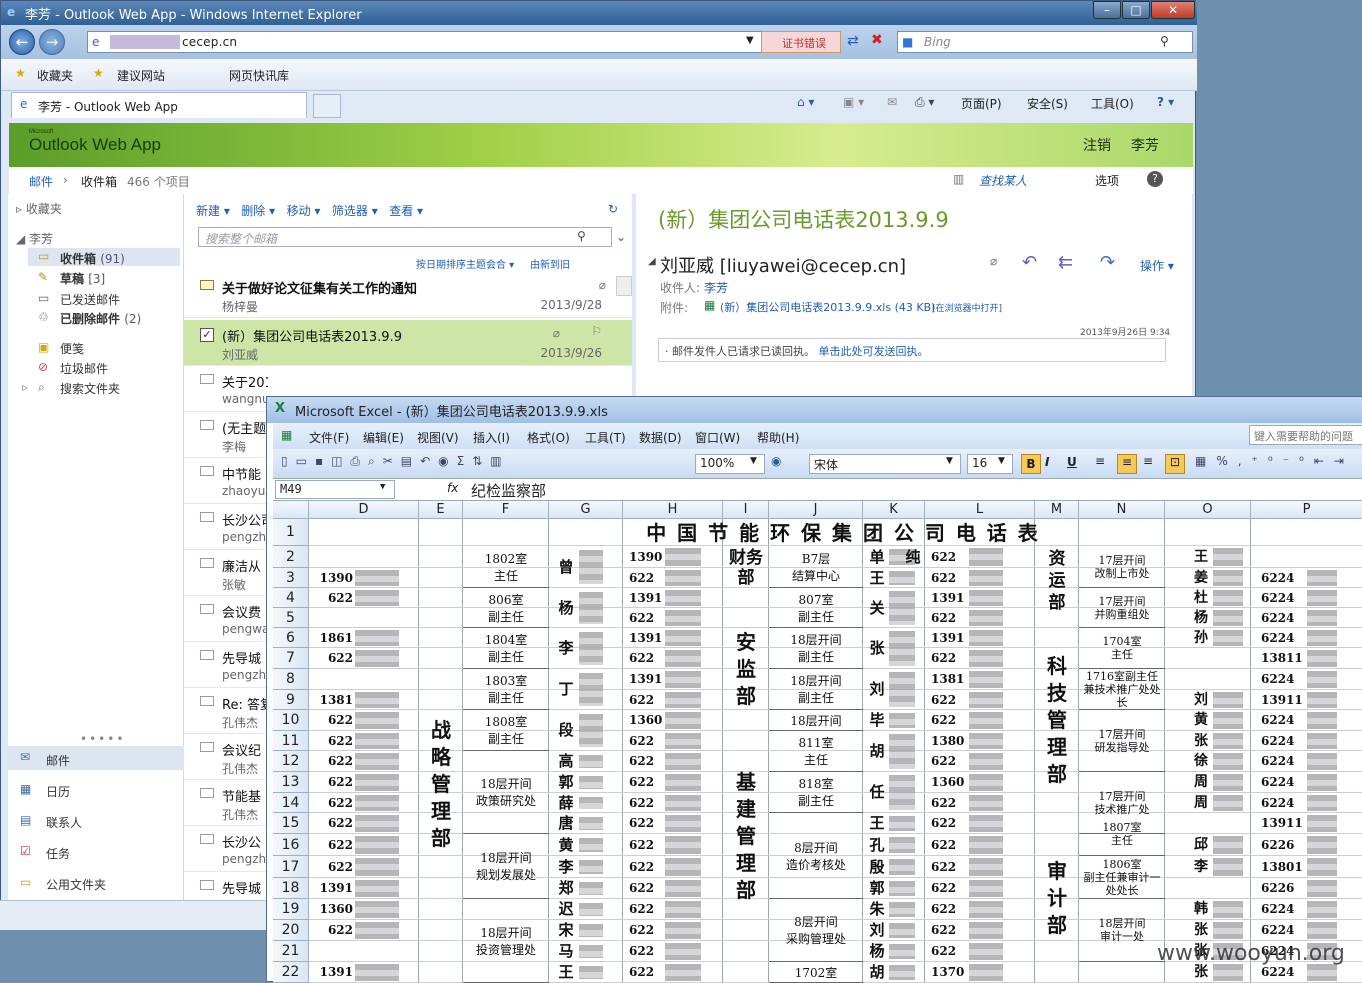  I want to click on room-cell: 807室 副主任, so click(816, 608).